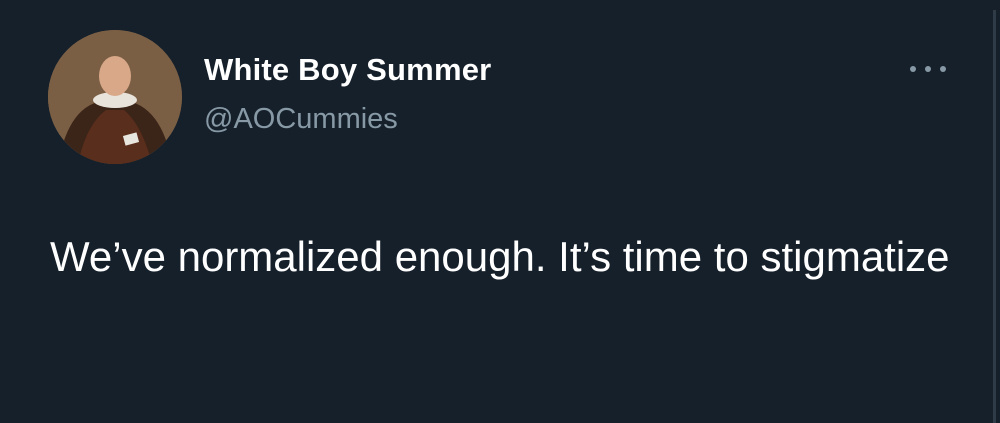  What do you see at coordinates (994, 216) in the screenshot?
I see `scrollbar` at bounding box center [994, 216].